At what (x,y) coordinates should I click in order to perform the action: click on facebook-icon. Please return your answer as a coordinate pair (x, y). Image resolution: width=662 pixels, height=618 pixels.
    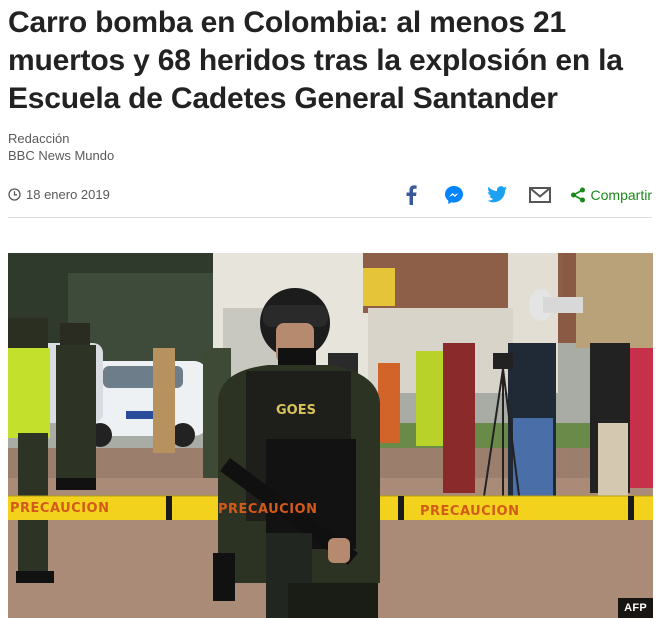
    Looking at the image, I should click on (411, 194).